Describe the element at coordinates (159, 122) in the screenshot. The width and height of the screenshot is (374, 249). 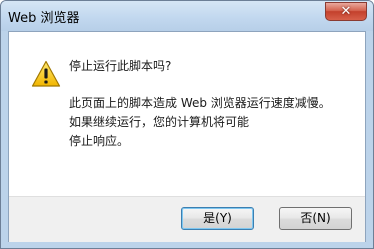
I see `message-line: 如果继续运行，您的计算机将可能` at that location.